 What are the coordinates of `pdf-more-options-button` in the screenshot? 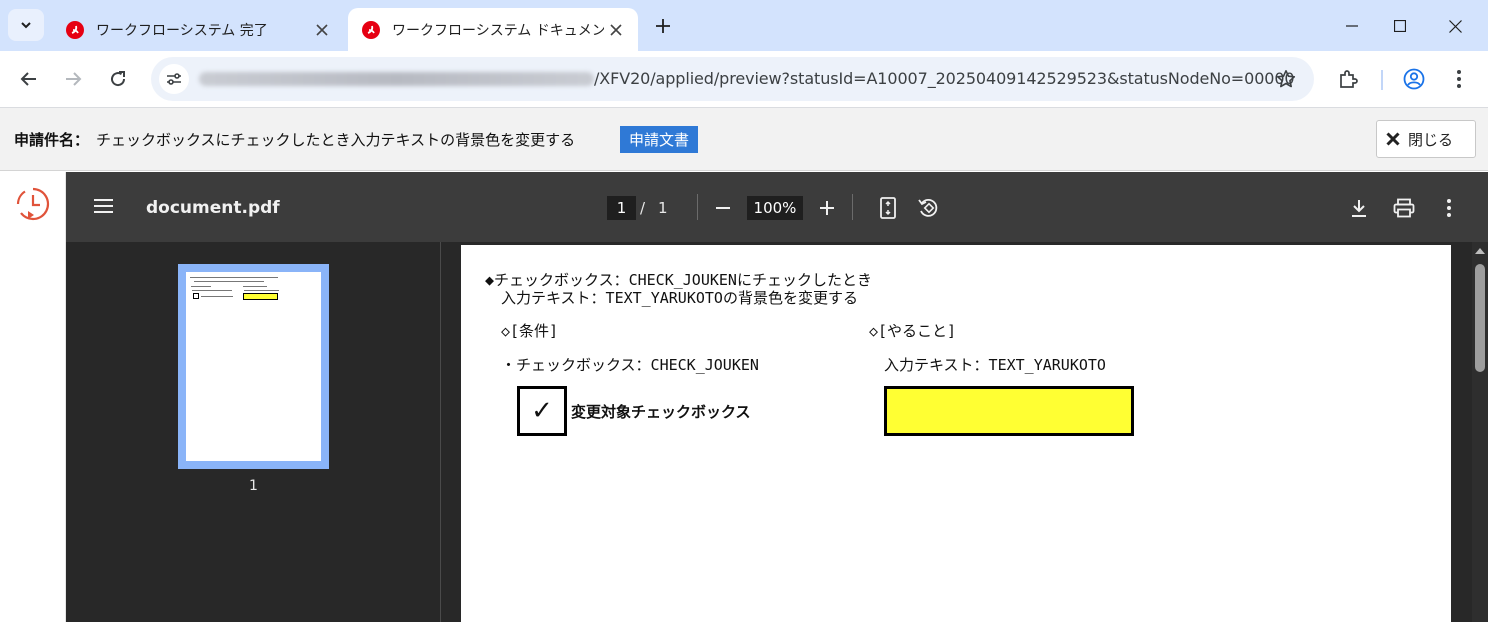 It's located at (1449, 208).